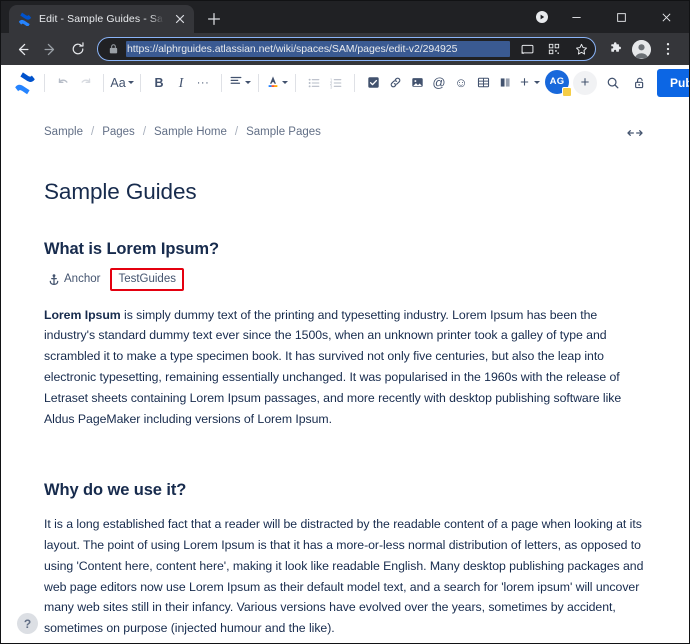 The width and height of the screenshot is (690, 644). Describe the element at coordinates (85, 83) in the screenshot. I see `redo-button` at that location.